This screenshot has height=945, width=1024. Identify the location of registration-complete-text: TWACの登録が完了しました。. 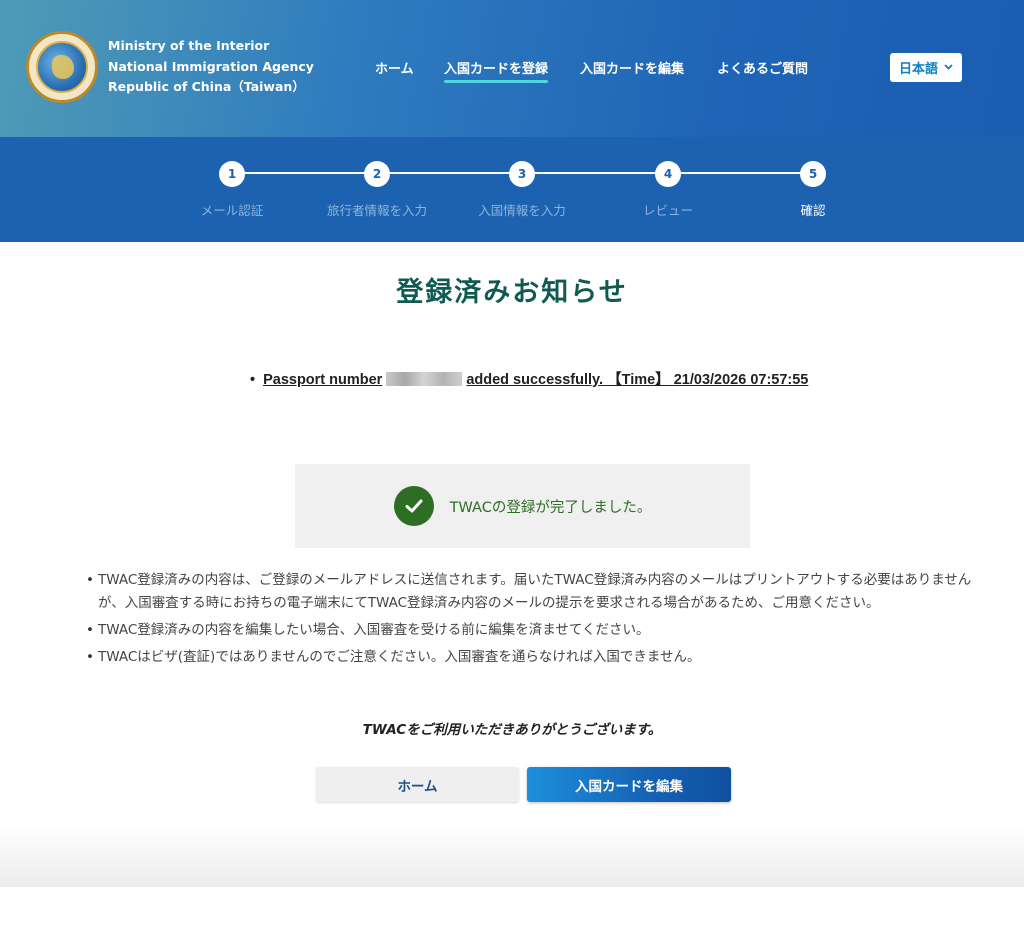
(550, 507).